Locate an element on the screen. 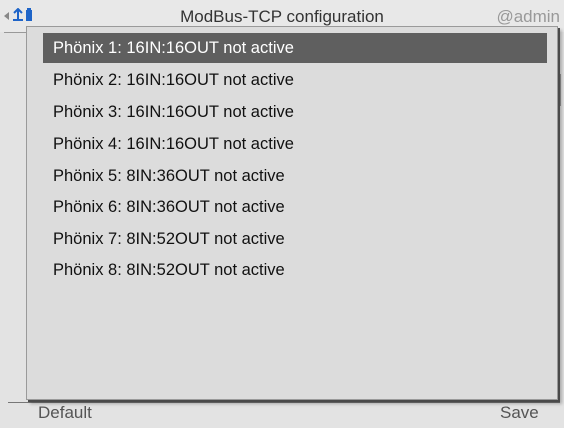 This screenshot has height=428, width=564. dropdown-option-phoenix-5: Phönix 5: 8IN:36OUT not active is located at coordinates (295, 176).